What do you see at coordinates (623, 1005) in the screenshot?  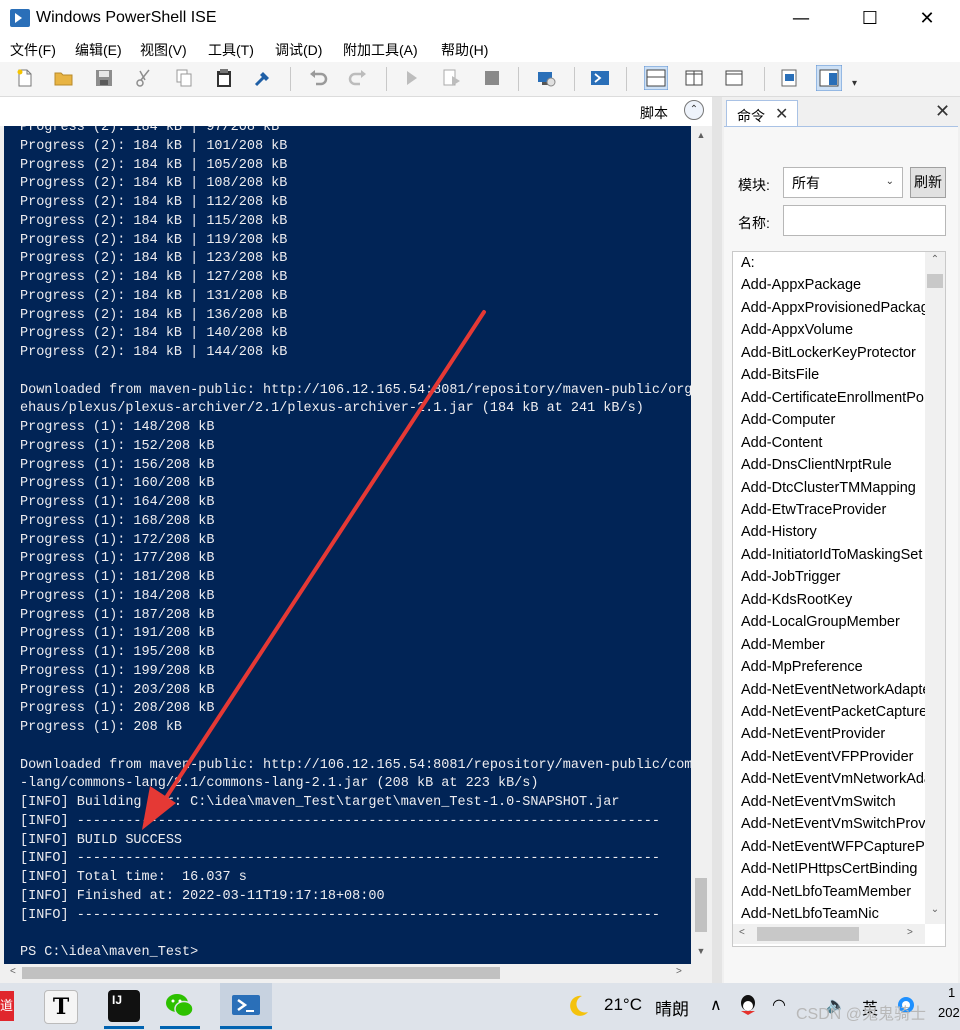 I see `weather-temperature: 21°C` at bounding box center [623, 1005].